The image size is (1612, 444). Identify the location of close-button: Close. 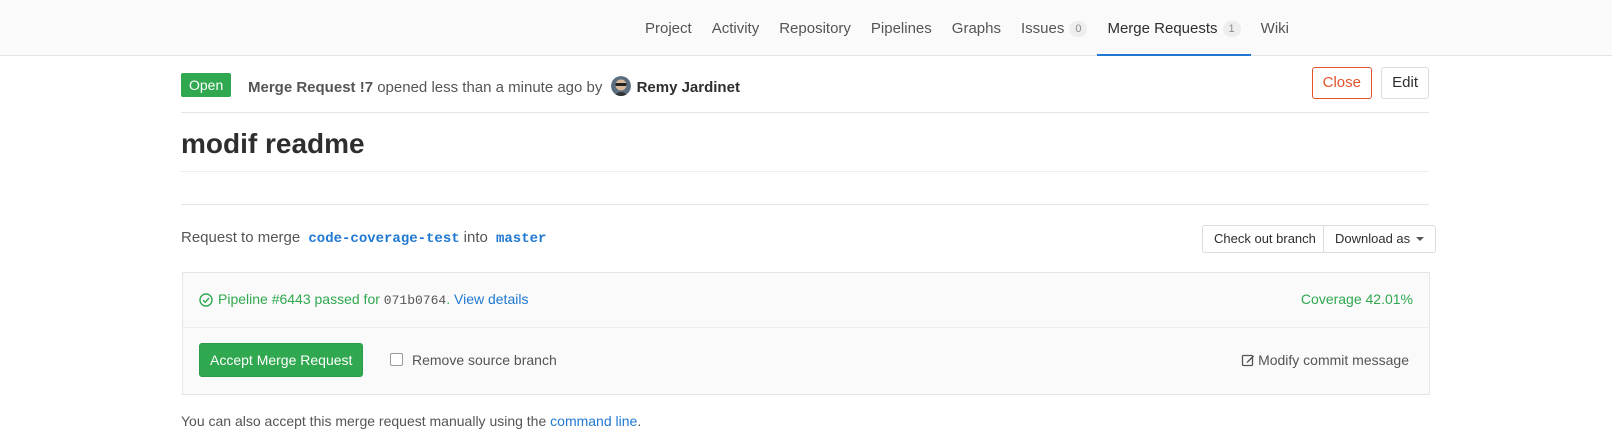
(1341, 83).